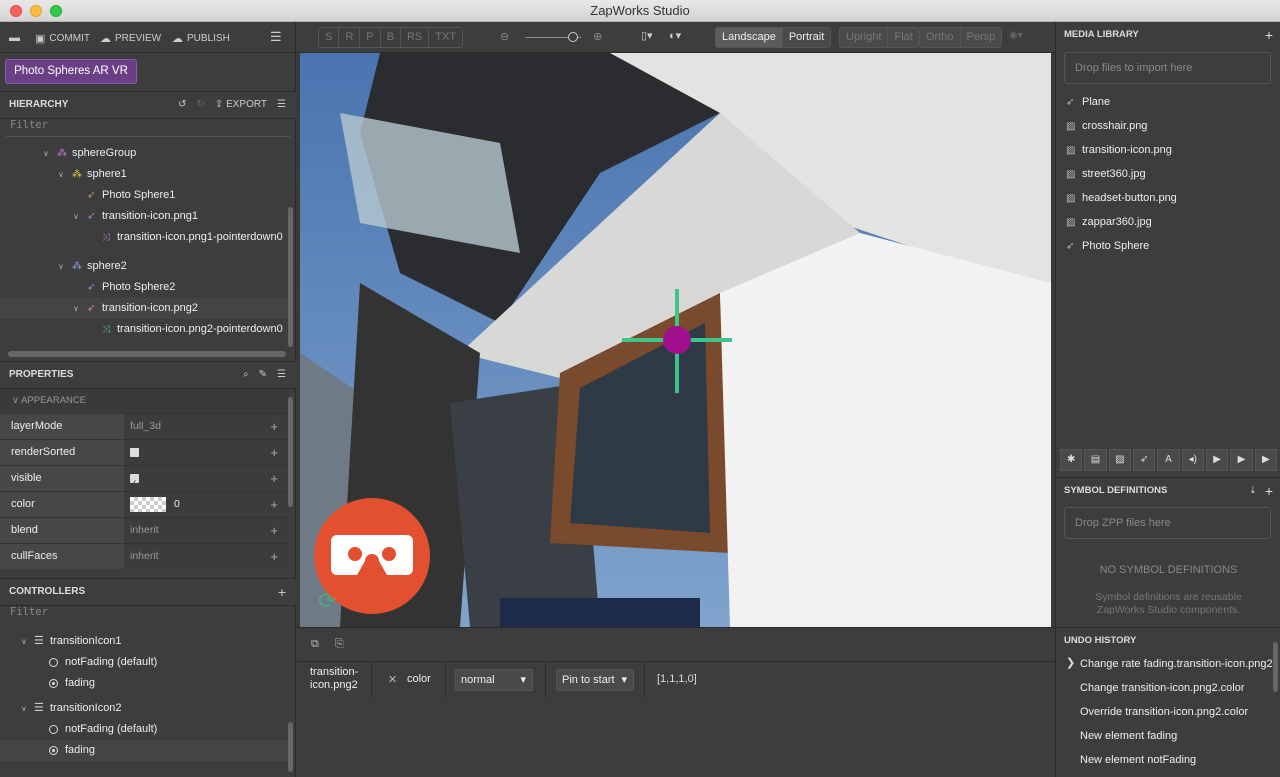 This screenshot has width=1280, height=777. What do you see at coordinates (494, 680) in the screenshot?
I see `easing-dropdown: normal ▾` at bounding box center [494, 680].